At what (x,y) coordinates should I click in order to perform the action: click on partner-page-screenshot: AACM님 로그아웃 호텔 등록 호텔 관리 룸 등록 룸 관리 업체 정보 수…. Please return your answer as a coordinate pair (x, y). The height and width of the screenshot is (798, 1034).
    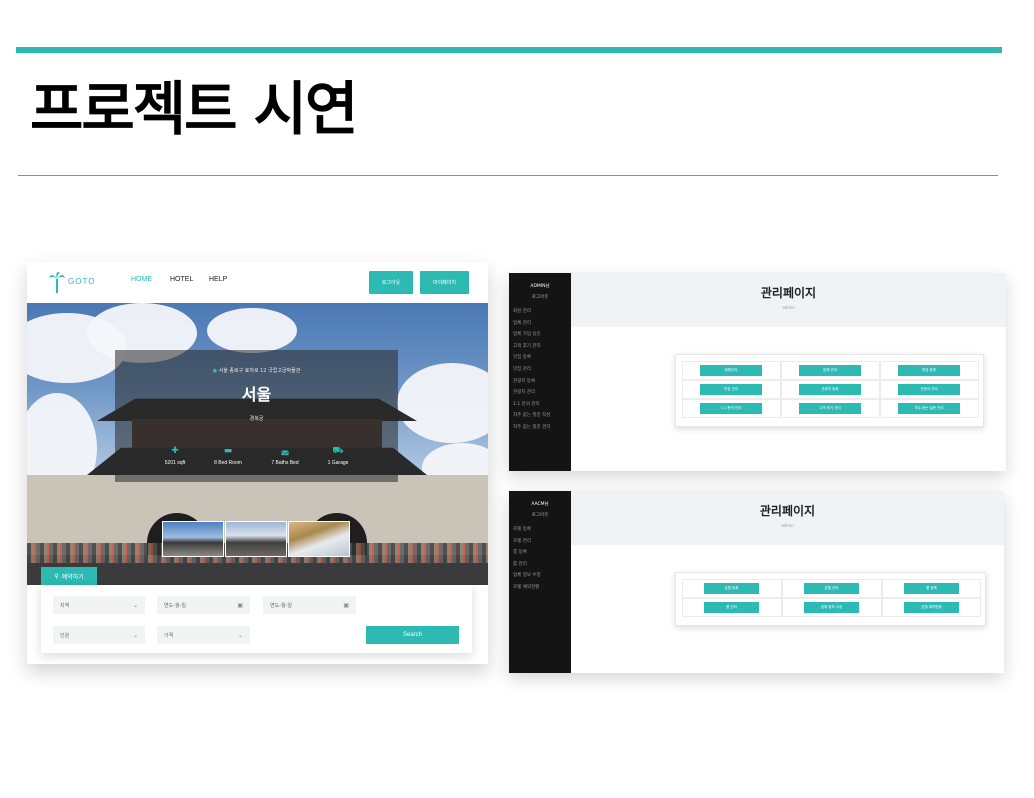
    Looking at the image, I should click on (756, 582).